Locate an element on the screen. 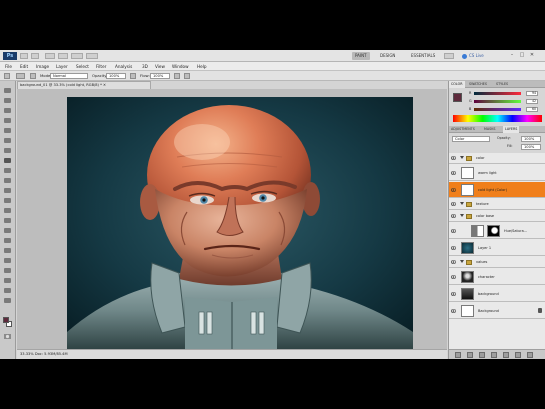 This screenshot has height=409, width=545. zoom-level-menu is located at coordinates (50, 56).